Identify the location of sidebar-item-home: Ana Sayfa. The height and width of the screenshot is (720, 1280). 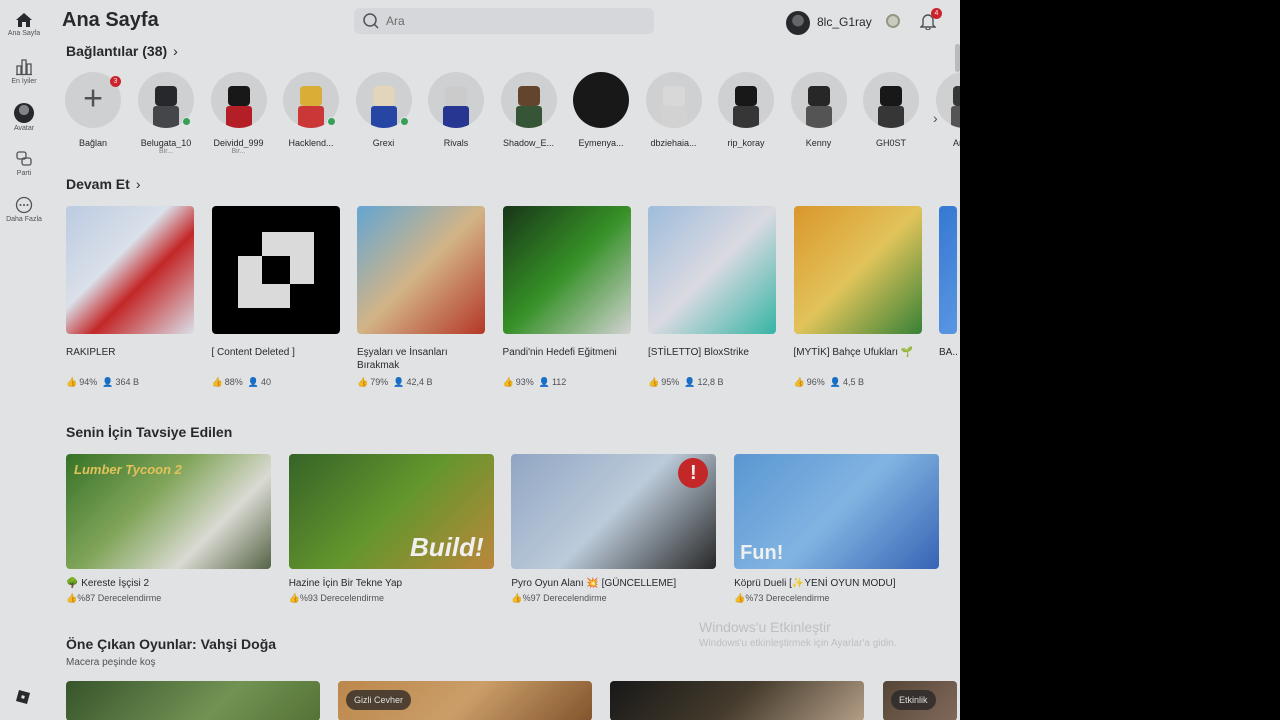
(24, 24).